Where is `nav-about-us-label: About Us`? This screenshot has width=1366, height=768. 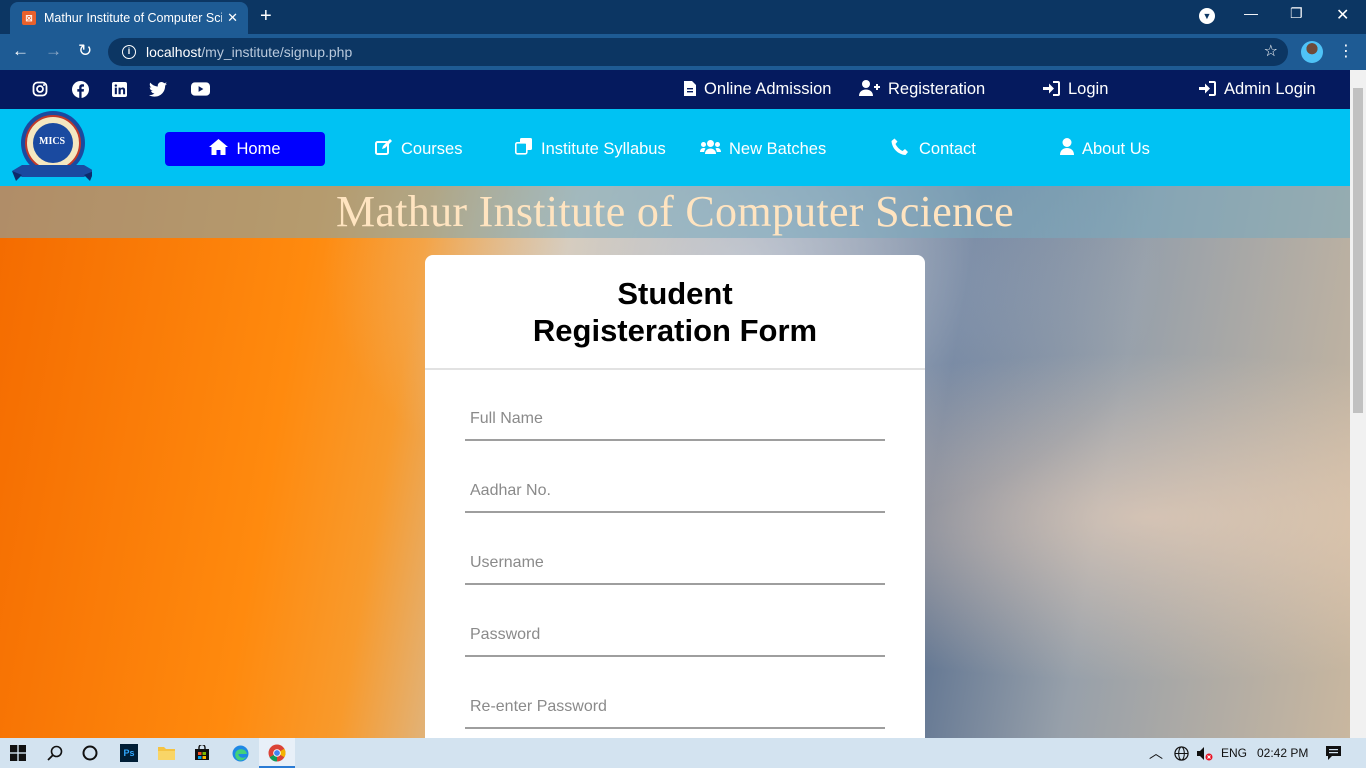 nav-about-us-label: About Us is located at coordinates (1116, 148).